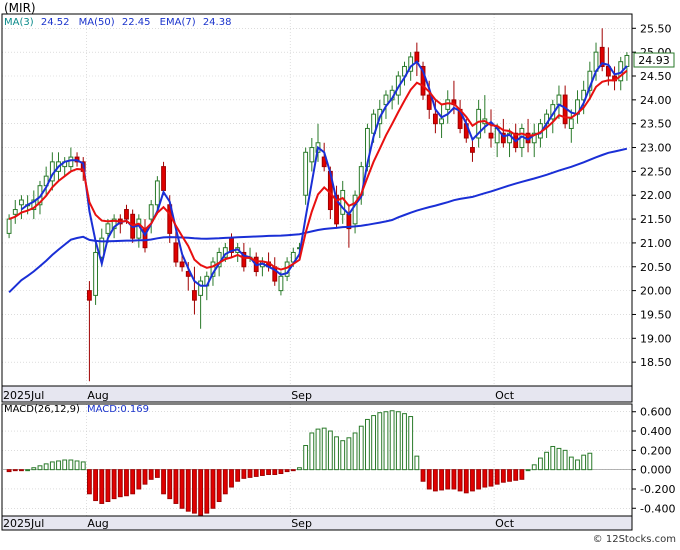 The width and height of the screenshot is (680, 550). I want to click on ma3-label: MA(3), so click(19, 22).